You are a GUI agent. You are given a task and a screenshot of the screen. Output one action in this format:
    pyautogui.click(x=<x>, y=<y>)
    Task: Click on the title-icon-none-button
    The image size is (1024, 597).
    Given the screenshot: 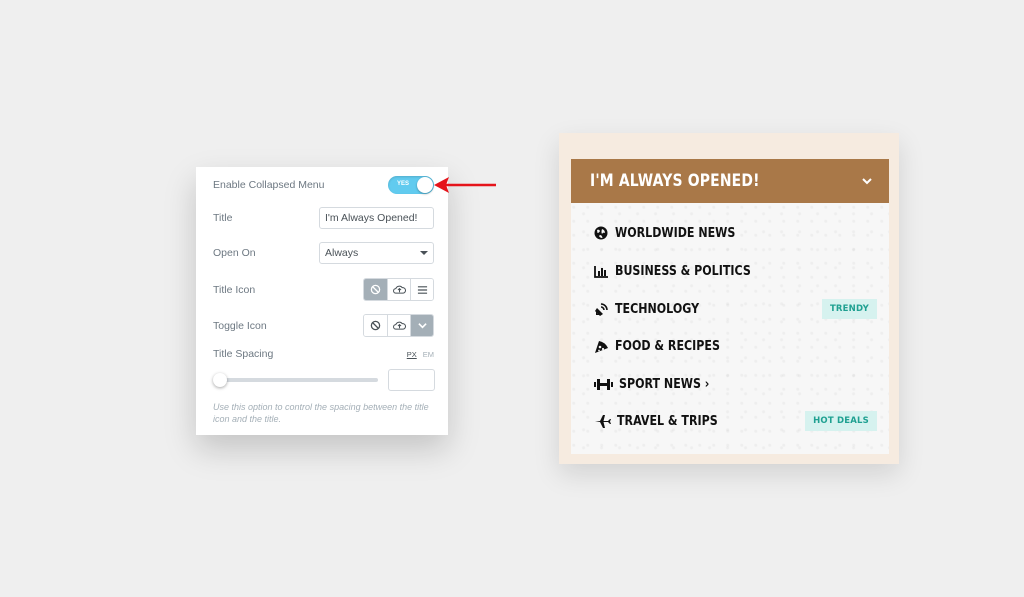 What is the action you would take?
    pyautogui.click(x=375, y=289)
    